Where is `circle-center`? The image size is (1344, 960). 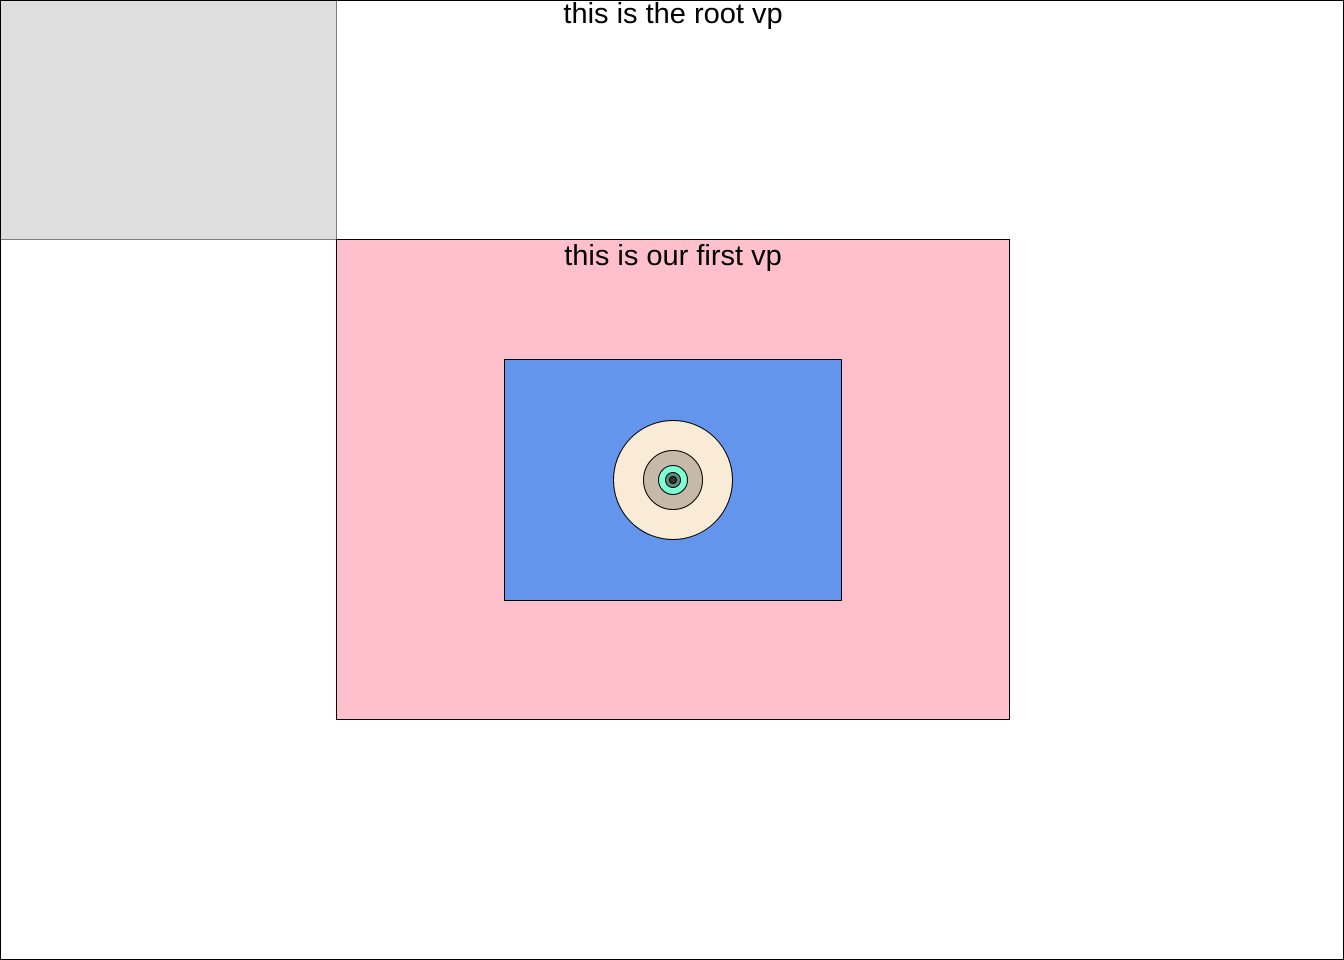 circle-center is located at coordinates (673, 480).